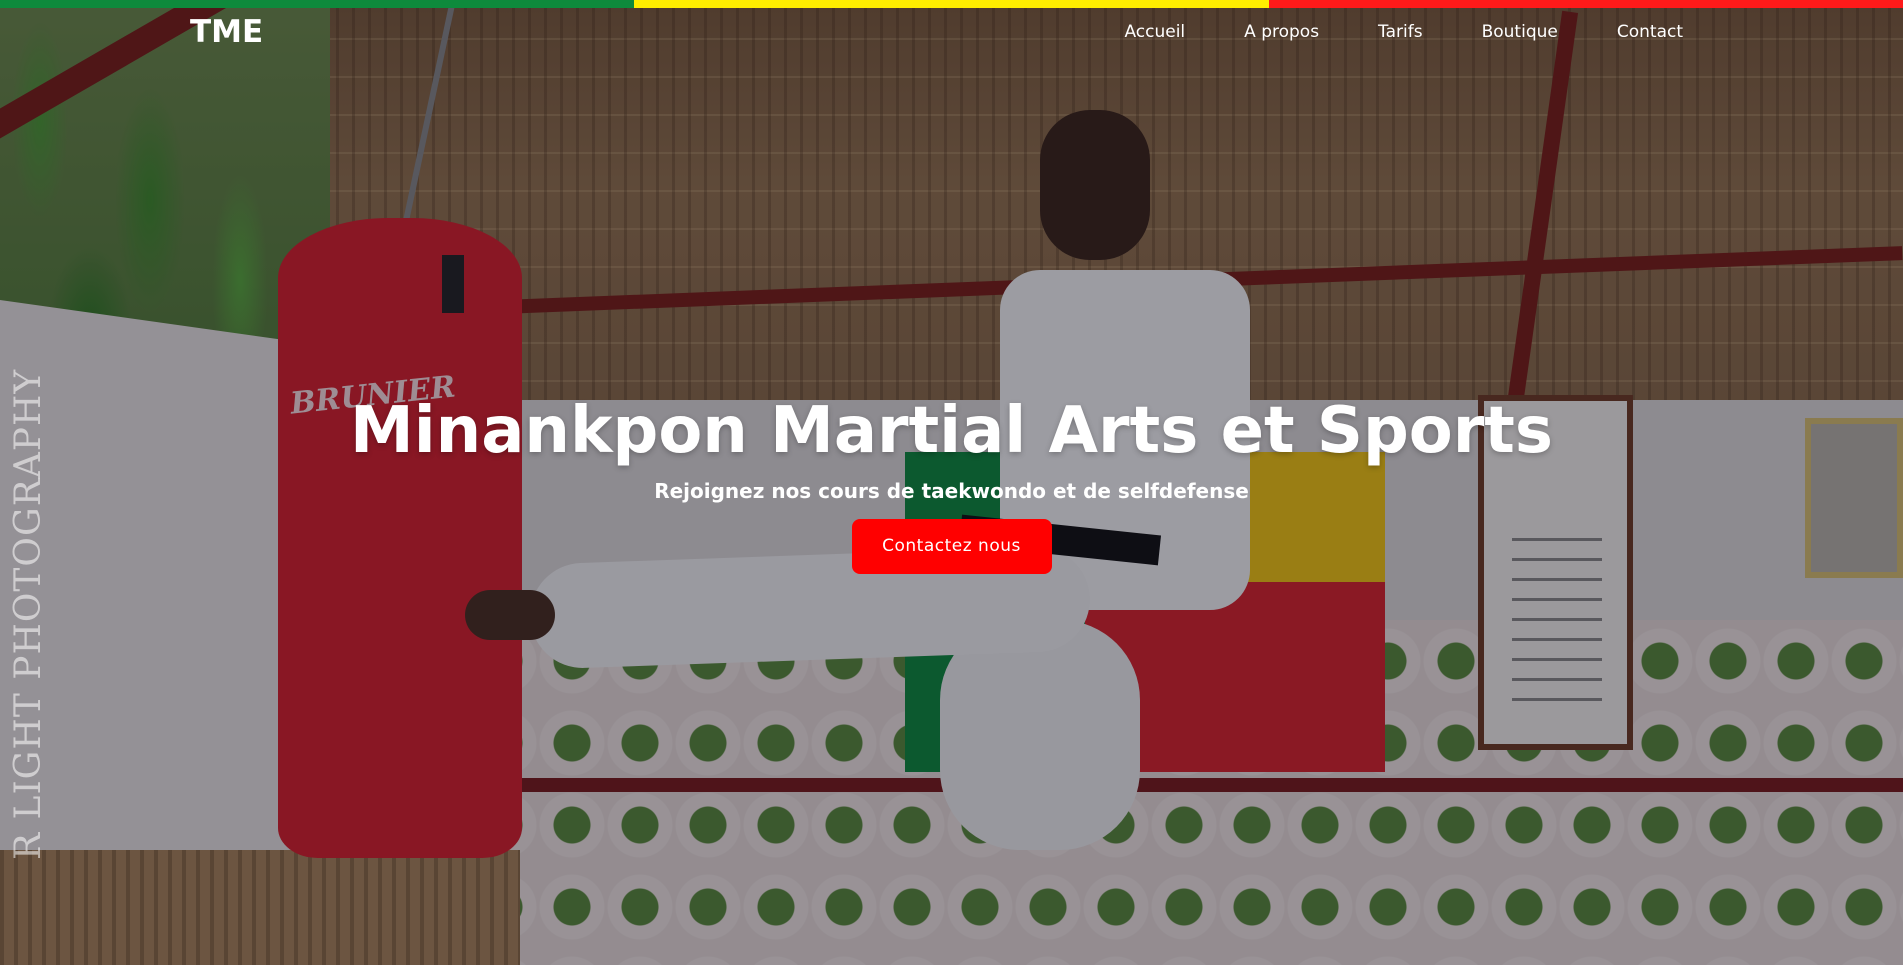  What do you see at coordinates (1154, 32) in the screenshot?
I see `nav-link-accueil: Accueil` at bounding box center [1154, 32].